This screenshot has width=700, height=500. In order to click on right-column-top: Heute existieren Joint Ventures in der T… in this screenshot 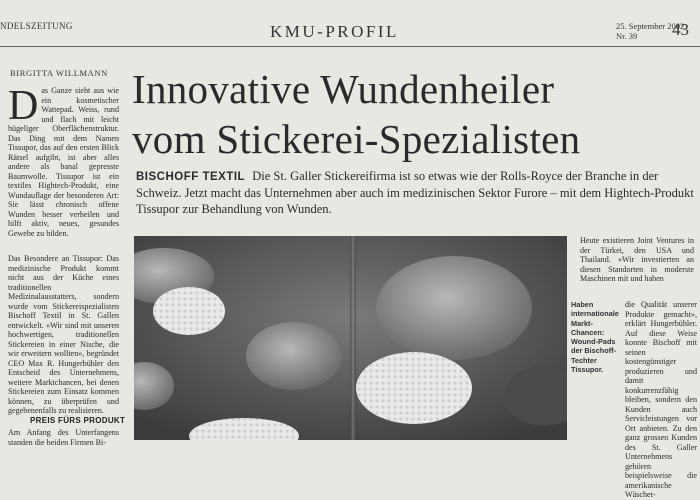, I will do `click(637, 259)`.